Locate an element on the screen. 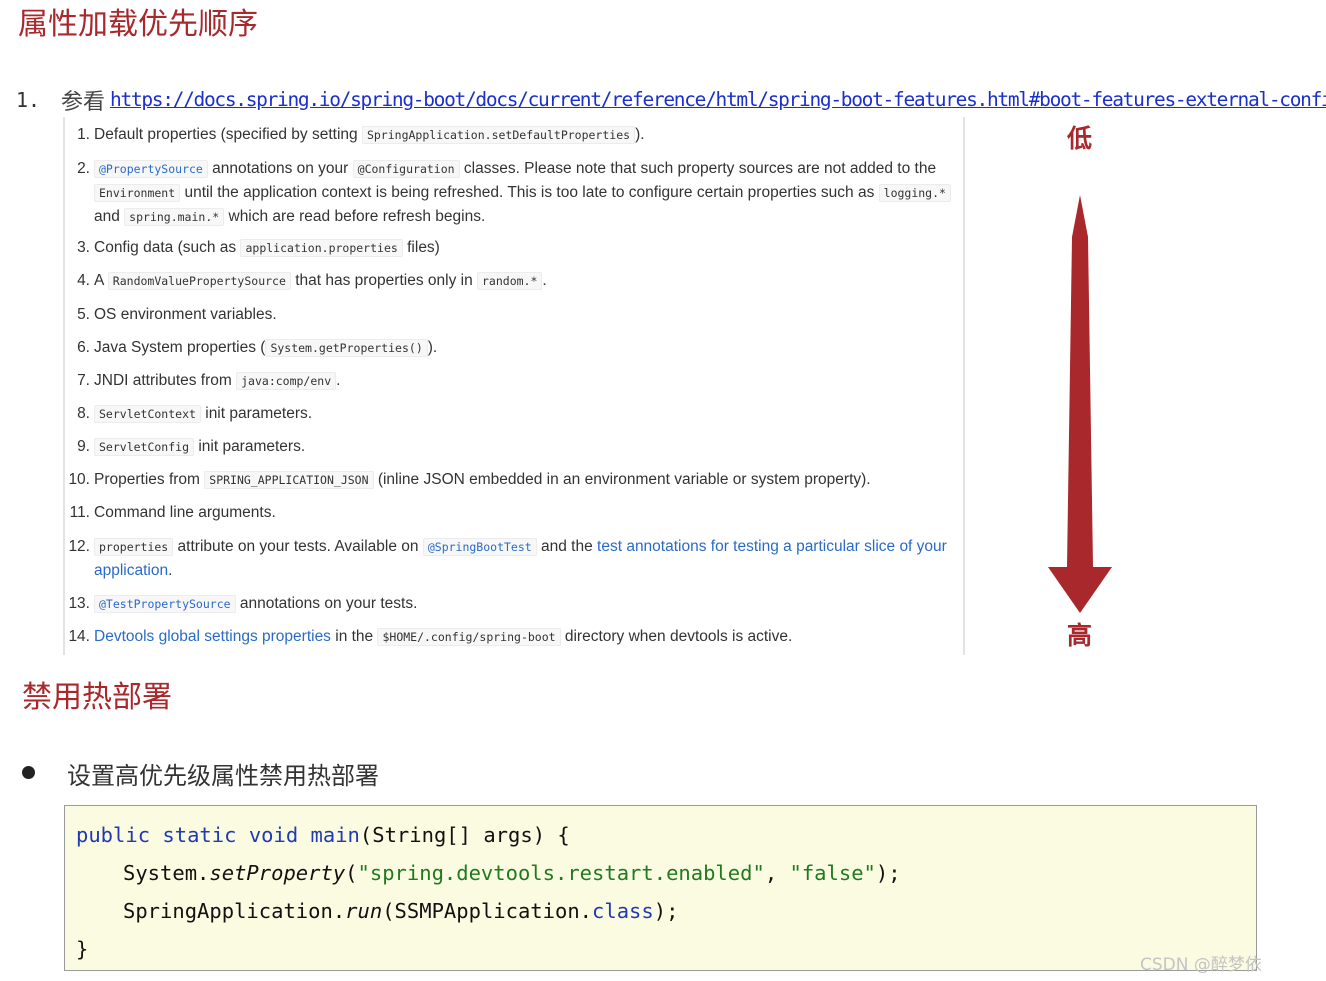  text-run: Command line arguments. is located at coordinates (185, 512).